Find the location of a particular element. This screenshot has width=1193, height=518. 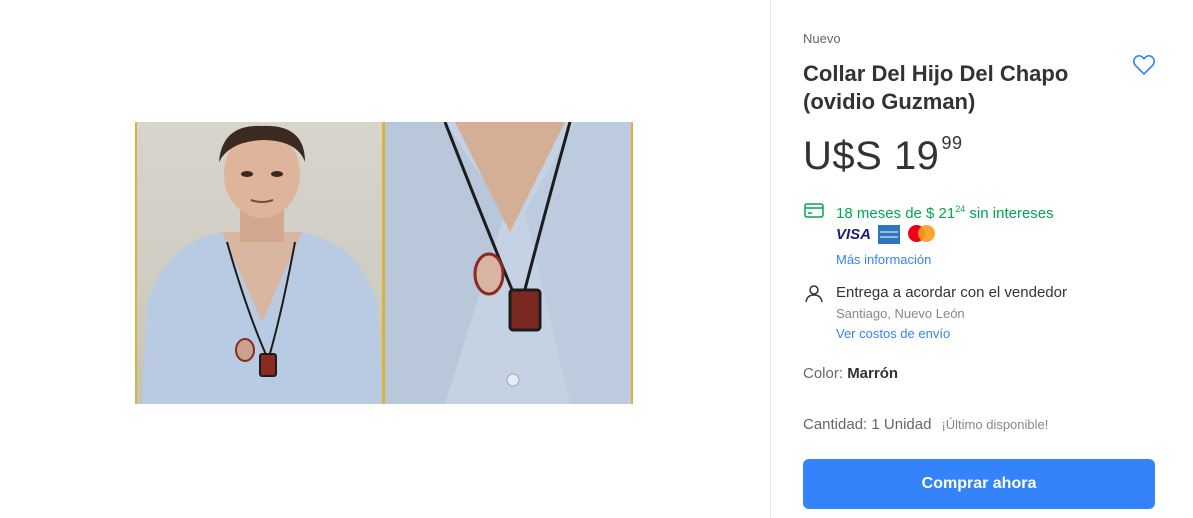

photo-panel-closeup is located at coordinates (508, 263).